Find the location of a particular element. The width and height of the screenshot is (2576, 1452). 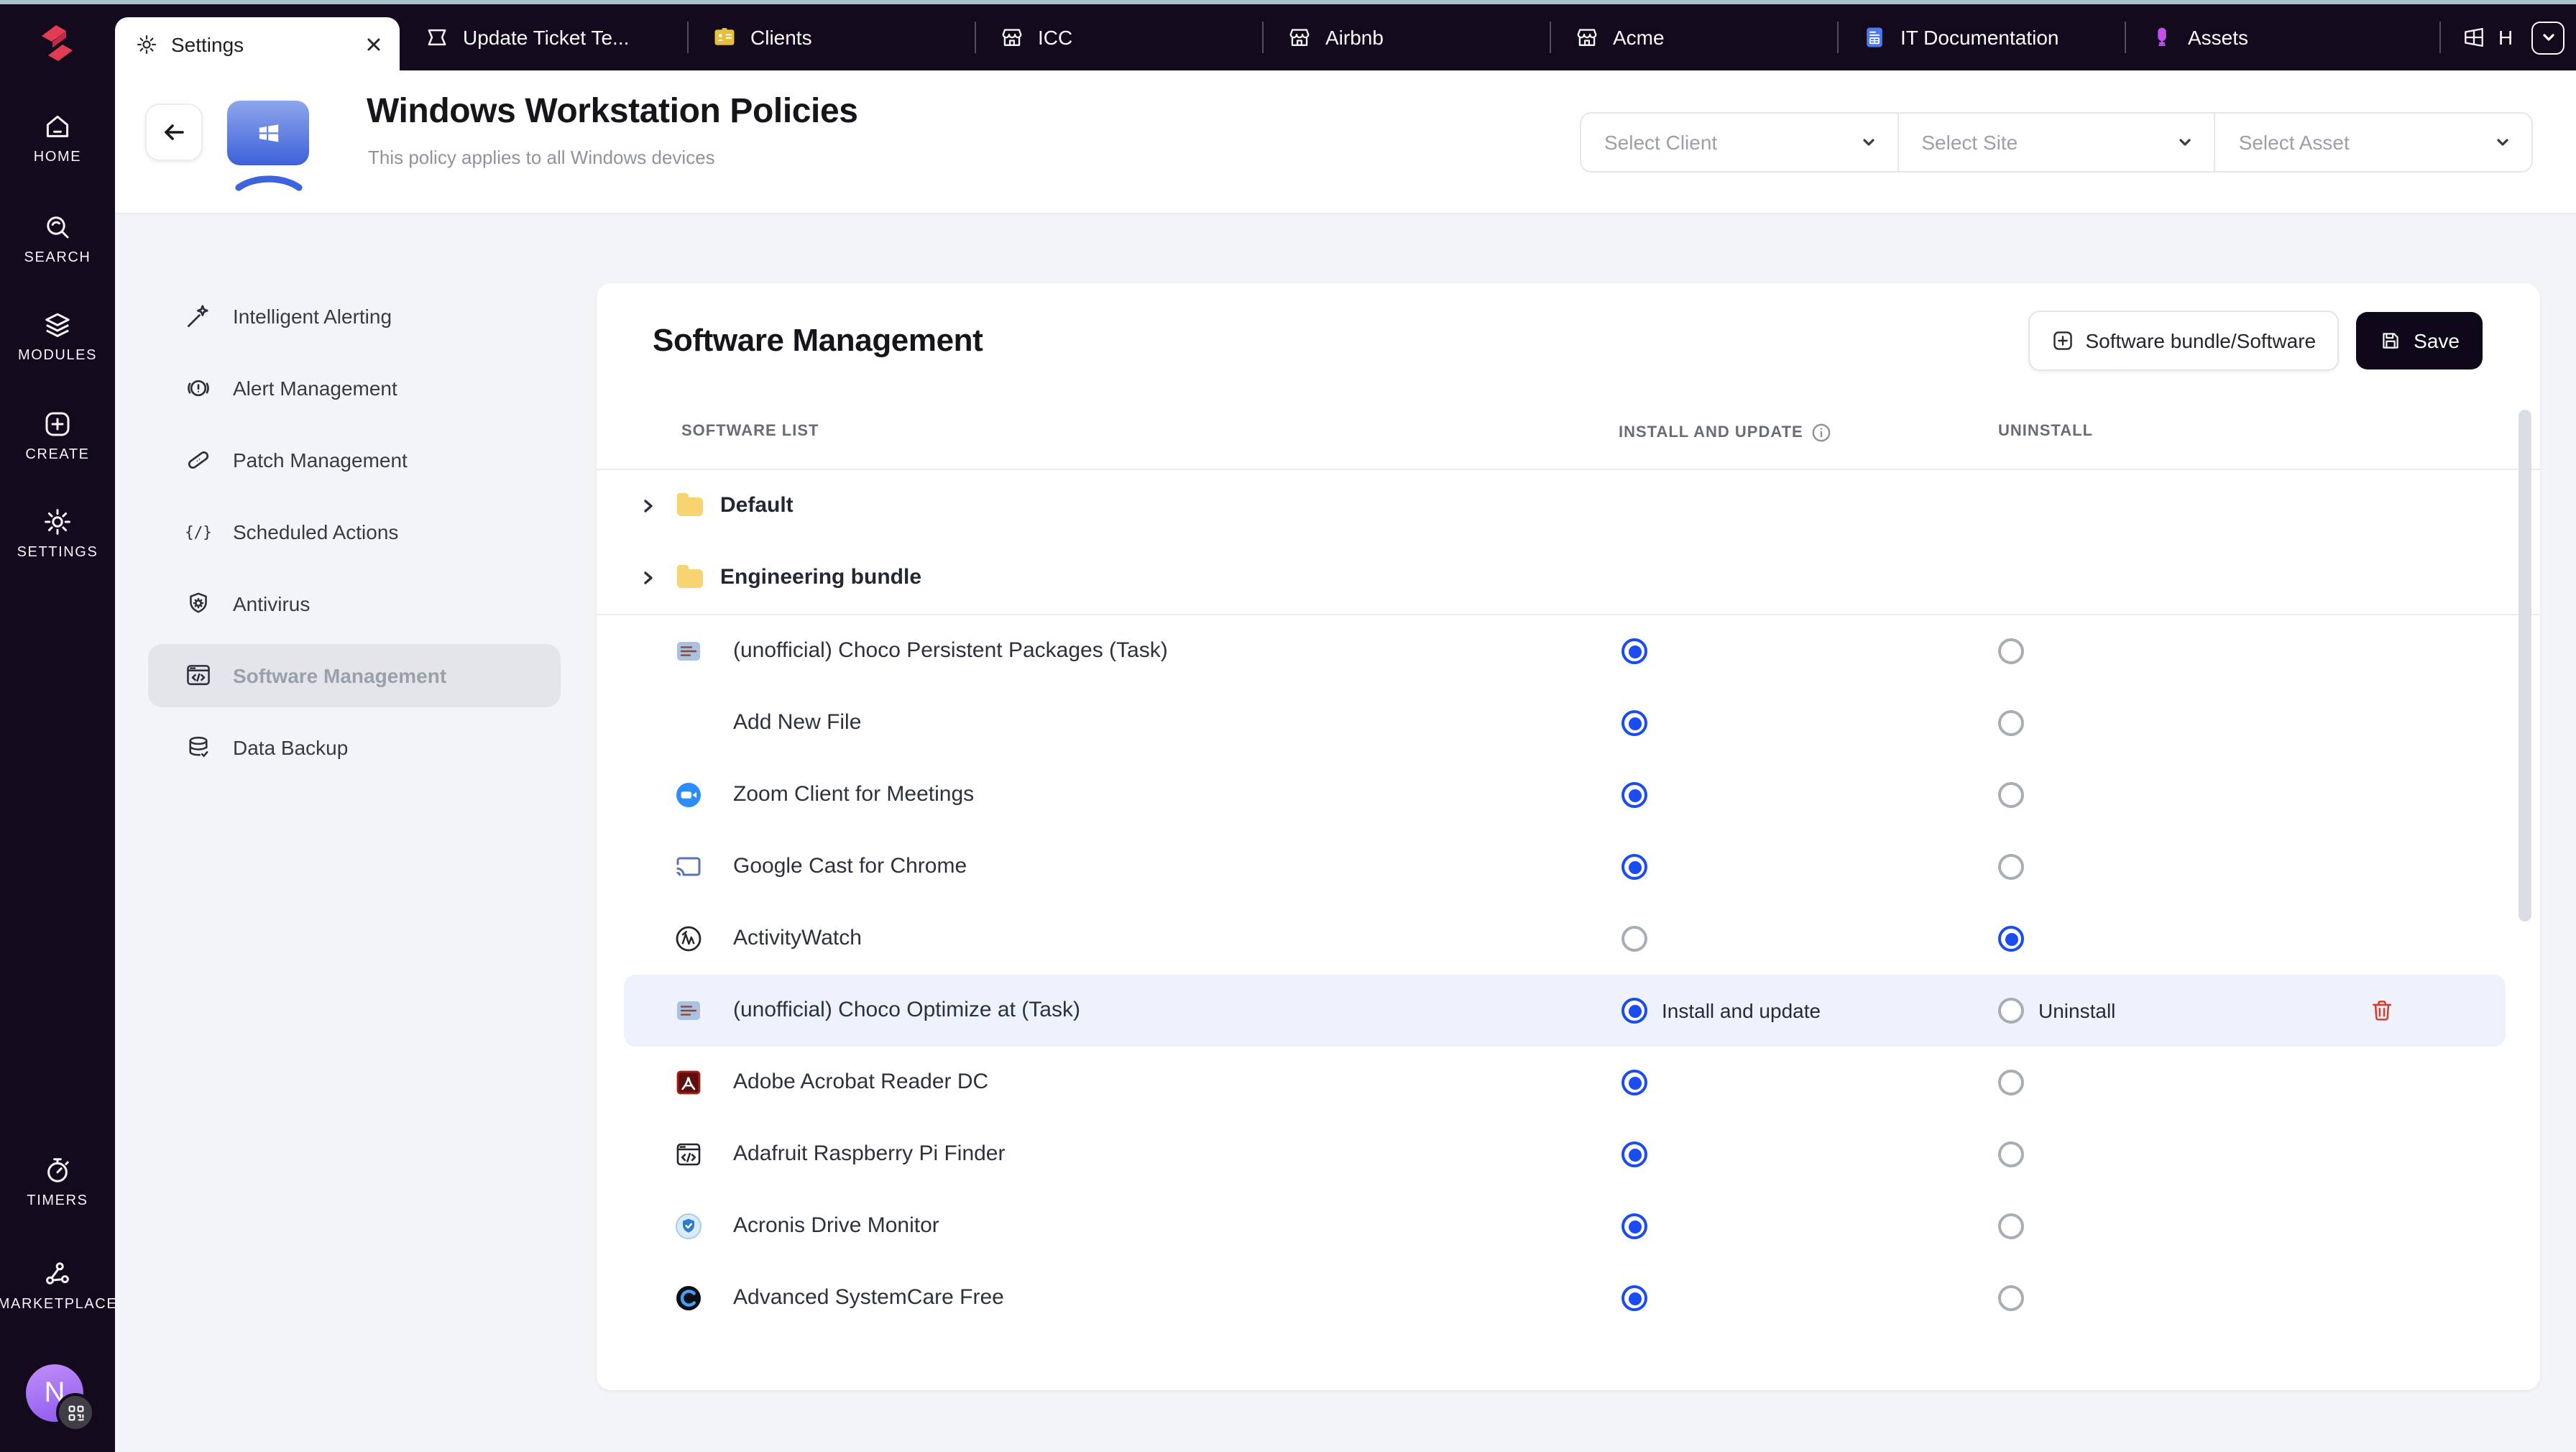

assets-icon is located at coordinates (2162, 37).